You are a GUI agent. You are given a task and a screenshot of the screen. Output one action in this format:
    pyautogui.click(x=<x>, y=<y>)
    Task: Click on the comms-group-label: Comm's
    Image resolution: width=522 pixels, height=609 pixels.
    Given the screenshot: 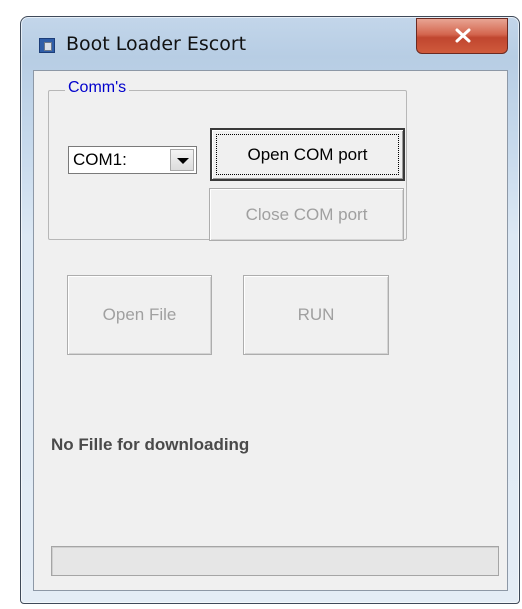 What is the action you would take?
    pyautogui.click(x=97, y=88)
    